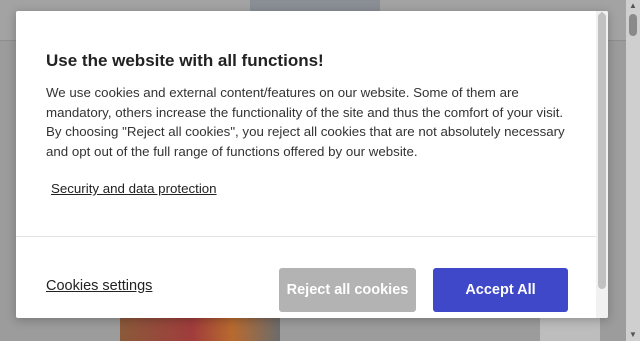 The image size is (640, 341). What do you see at coordinates (185, 60) in the screenshot?
I see `dialog-title: Use the website with all functions!` at bounding box center [185, 60].